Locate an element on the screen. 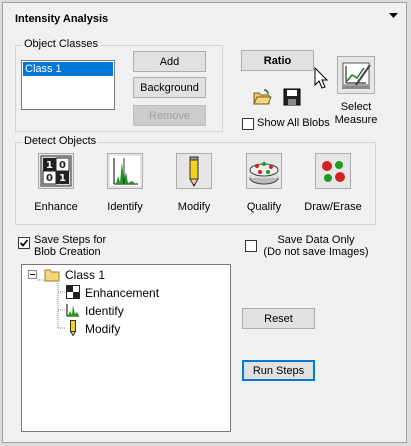 This screenshot has width=411, height=446. collapse-arrow-icon is located at coordinates (393, 16).